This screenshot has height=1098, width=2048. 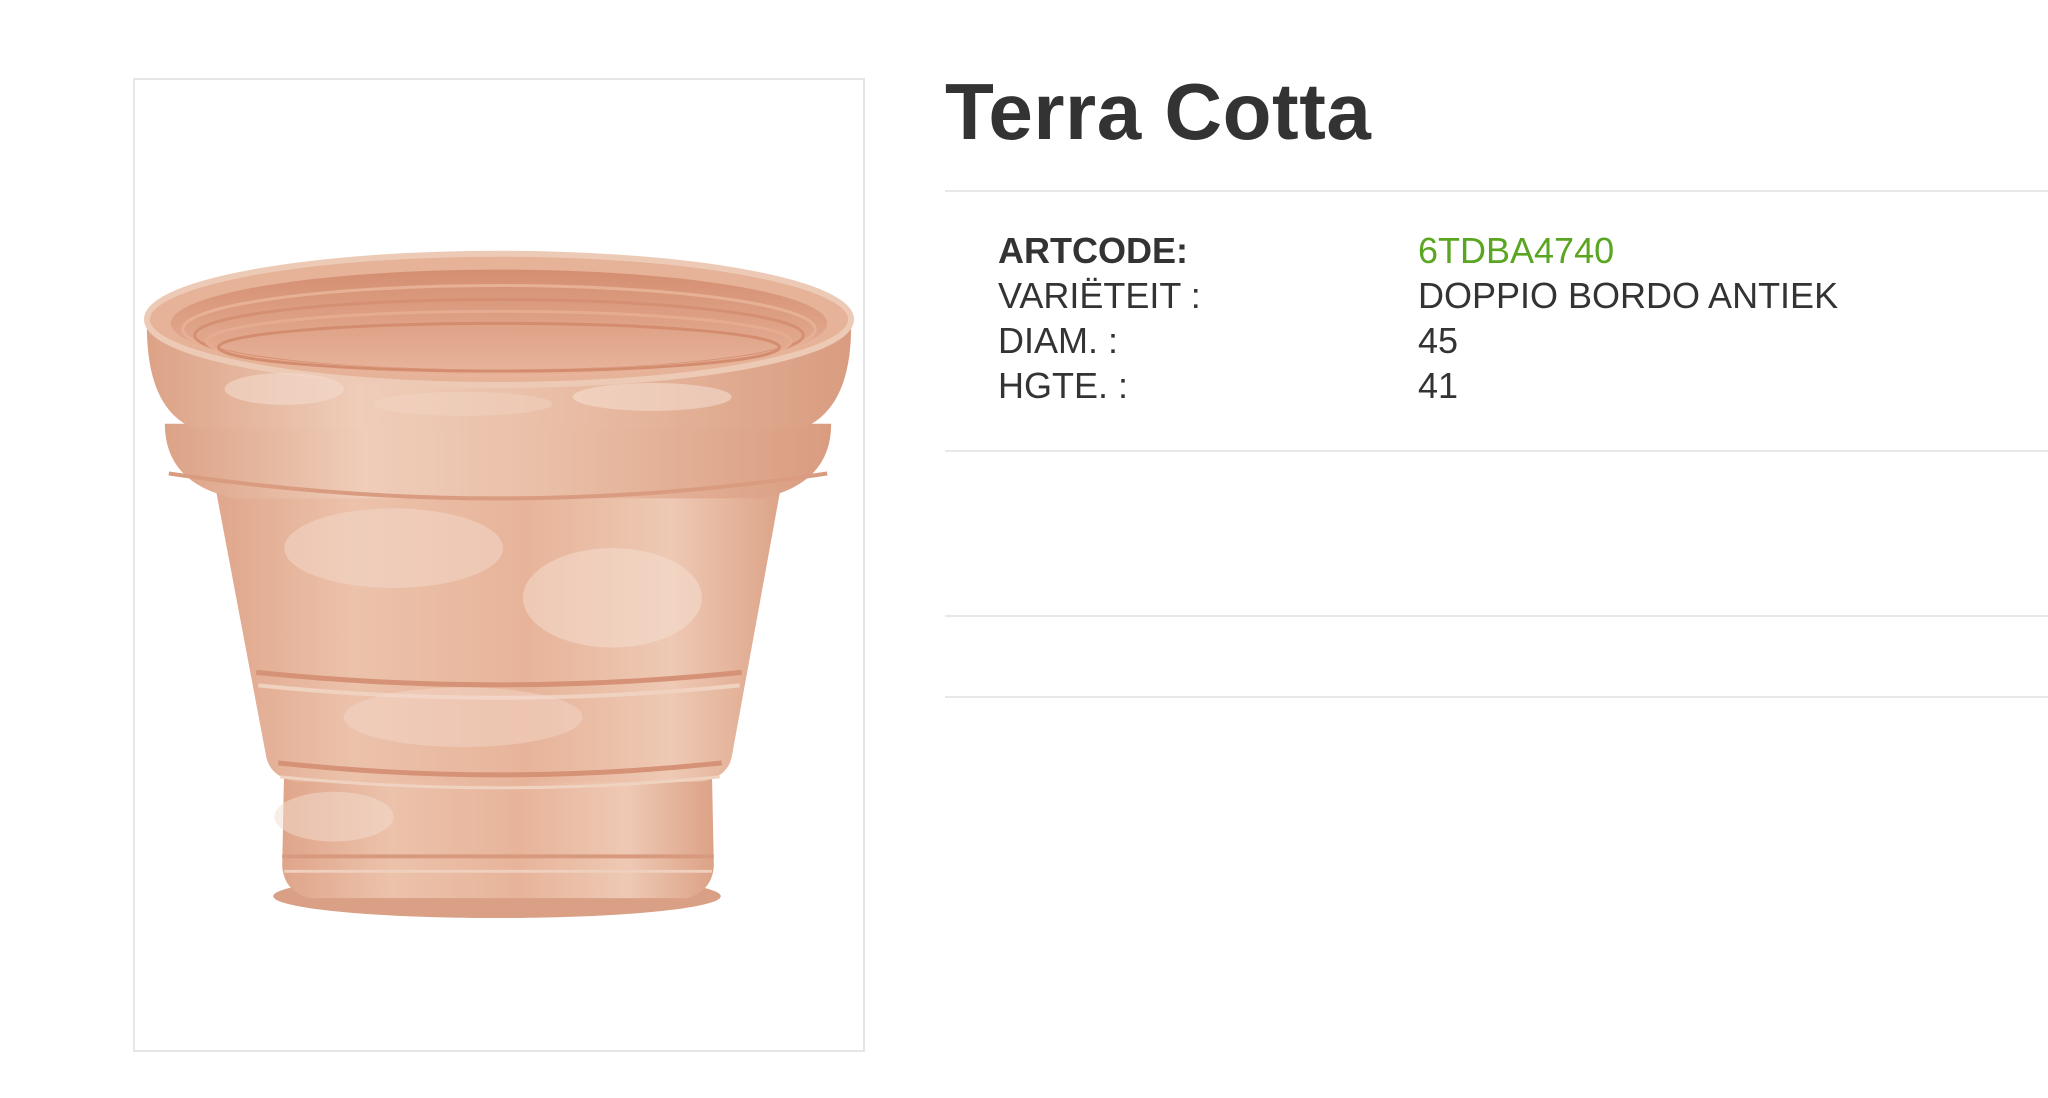 What do you see at coordinates (1063, 385) in the screenshot?
I see `height-label: HGTE. :` at bounding box center [1063, 385].